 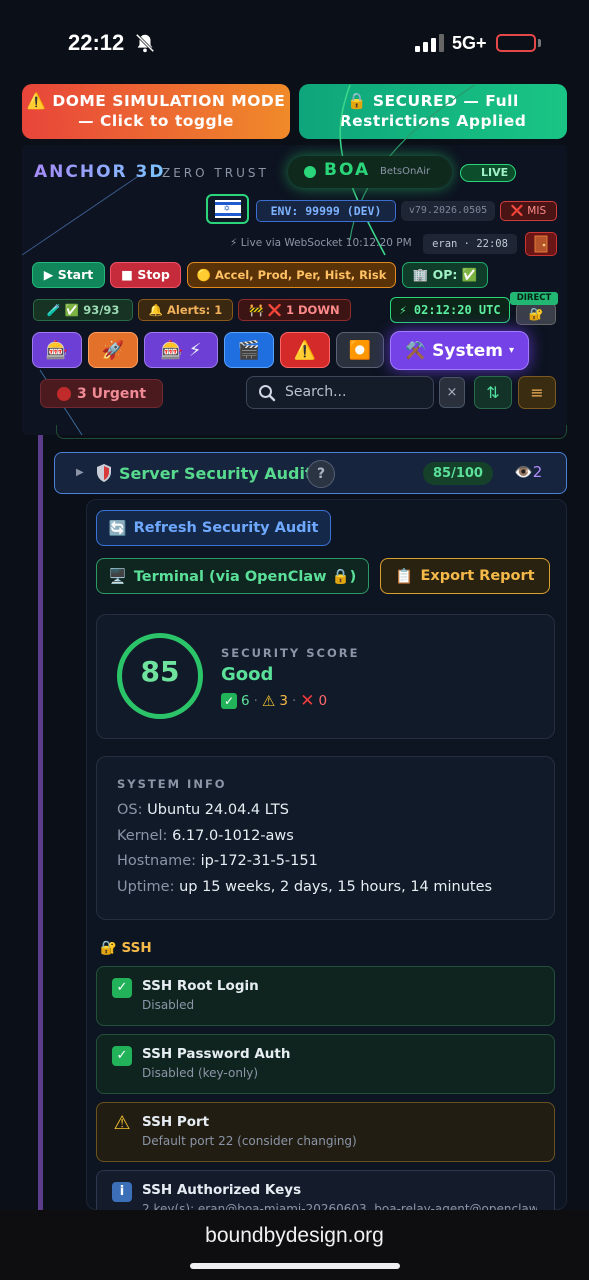 What do you see at coordinates (104, 473) in the screenshot?
I see `shield-icon` at bounding box center [104, 473].